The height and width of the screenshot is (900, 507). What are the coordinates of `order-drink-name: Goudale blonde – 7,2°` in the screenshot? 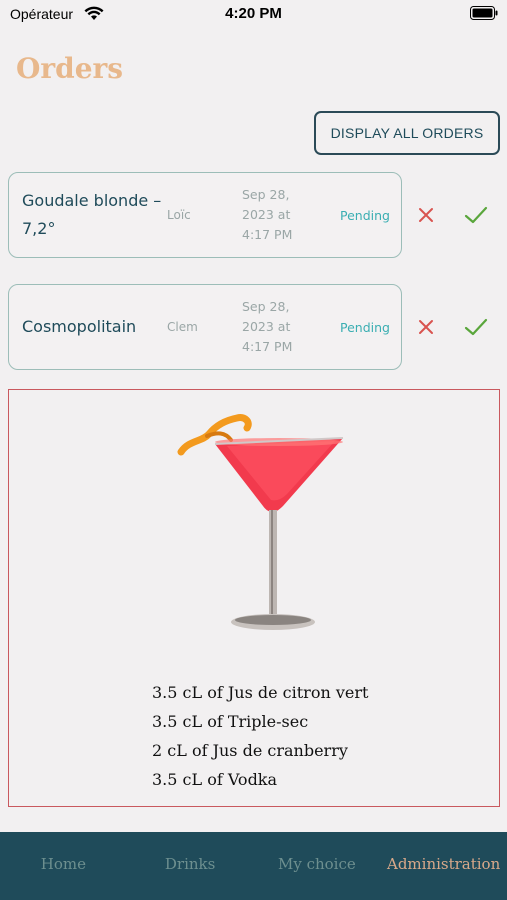 It's located at (92, 214).